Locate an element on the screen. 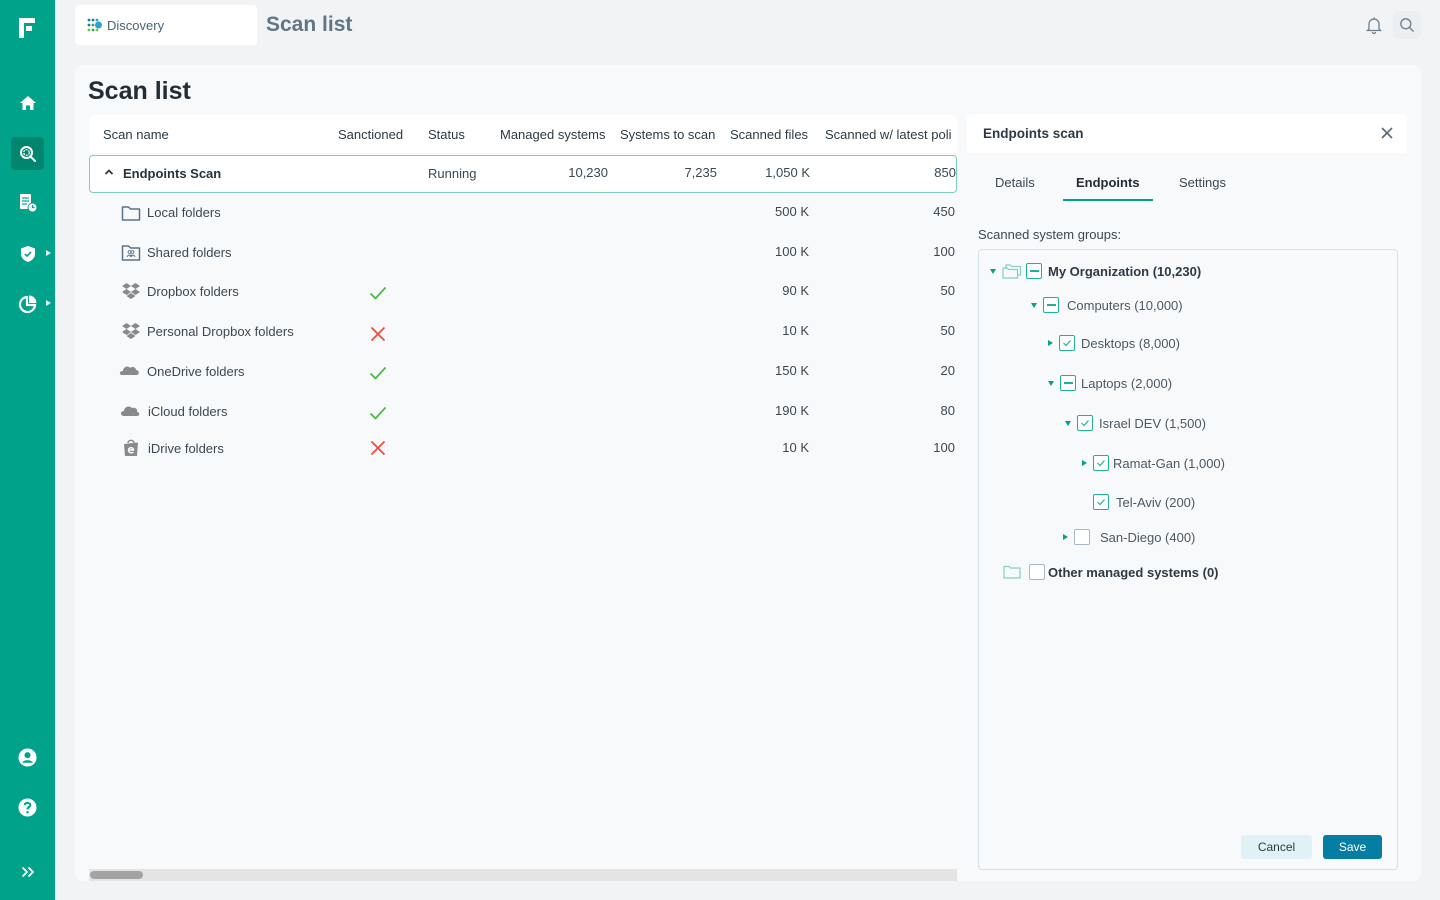 The image size is (1440, 900). tab-endpoints: Endpoints is located at coordinates (1108, 182).